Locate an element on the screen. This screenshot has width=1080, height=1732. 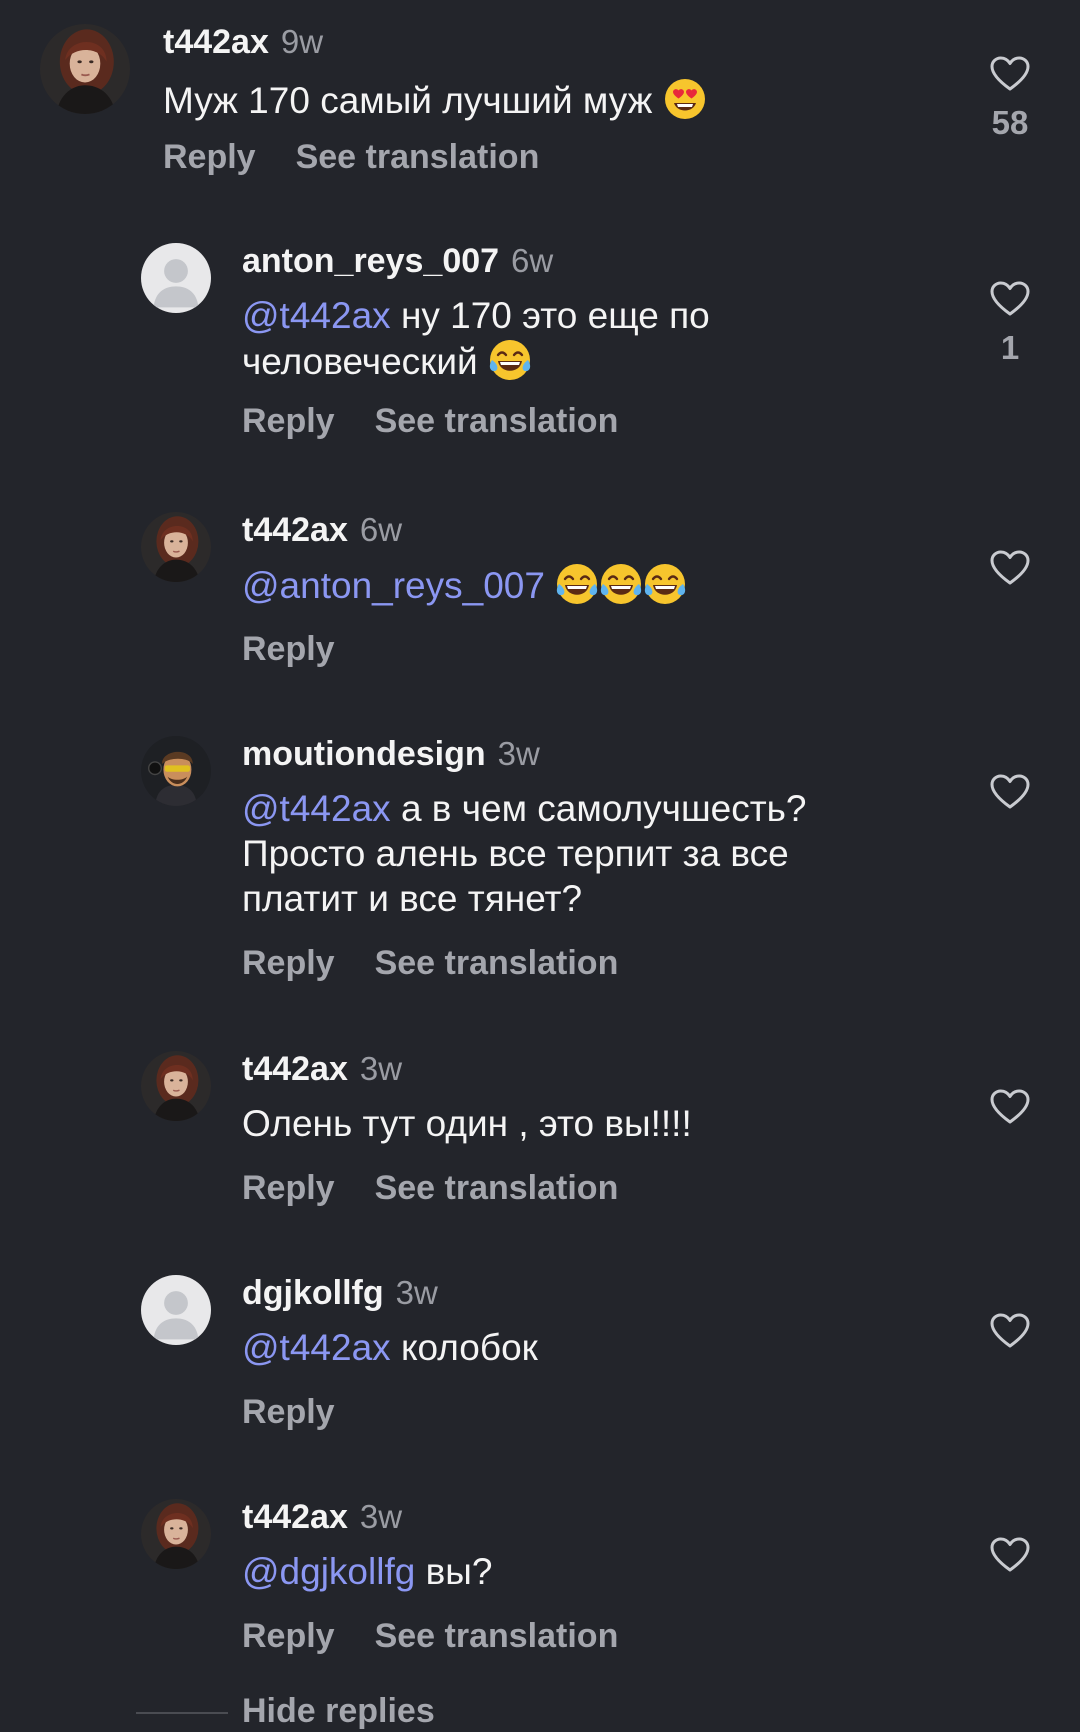
hide-replies-button: Hide replies is located at coordinates (338, 1711).